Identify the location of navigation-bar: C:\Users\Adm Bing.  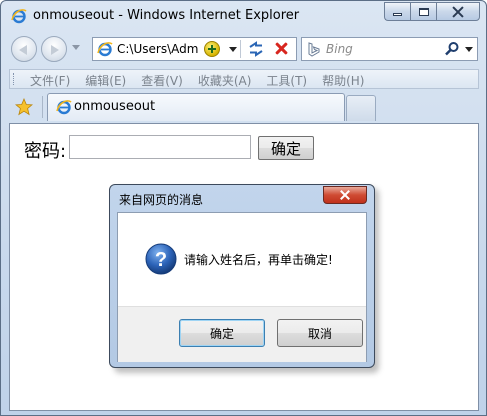
(243, 49).